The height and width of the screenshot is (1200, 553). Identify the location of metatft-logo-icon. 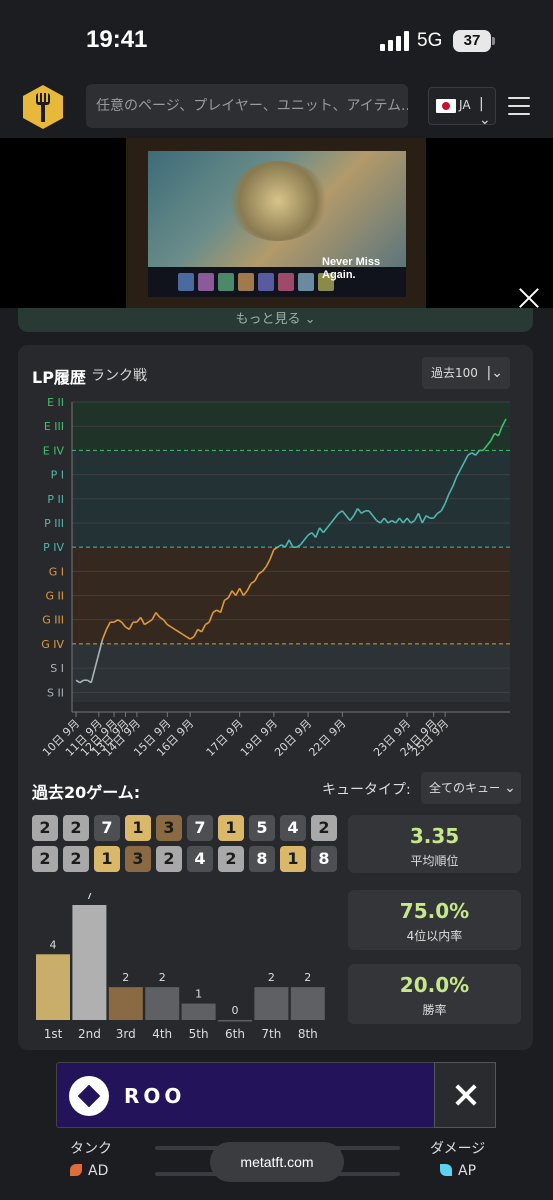
(43, 107).